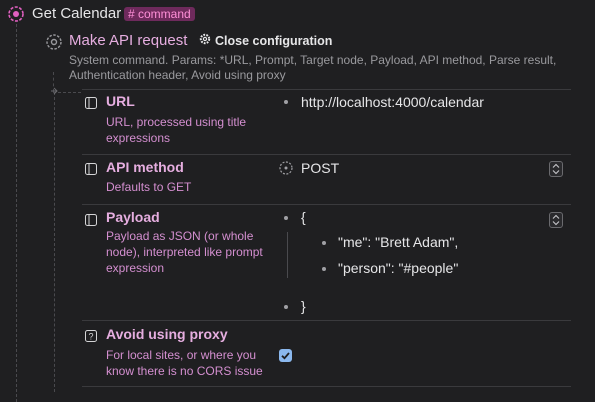 This screenshot has height=402, width=595. I want to click on close-configuration-button: Close configuration, so click(265, 40).